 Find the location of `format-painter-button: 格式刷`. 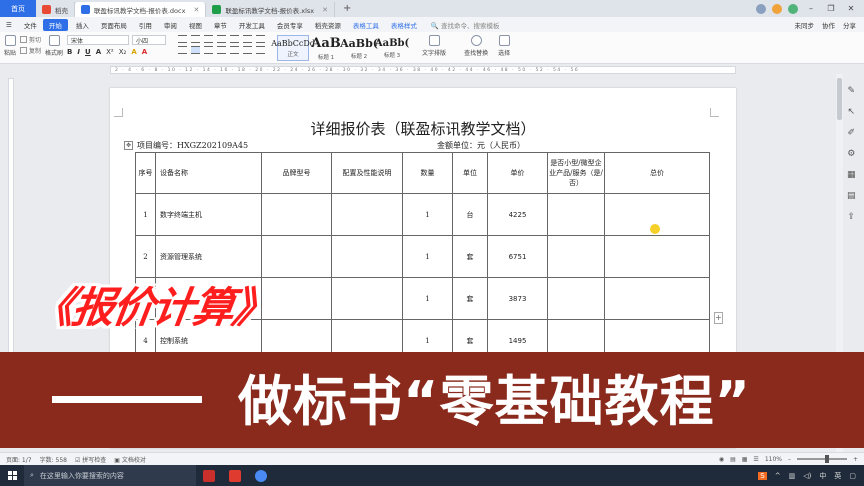

format-painter-button: 格式刷 is located at coordinates (54, 46).